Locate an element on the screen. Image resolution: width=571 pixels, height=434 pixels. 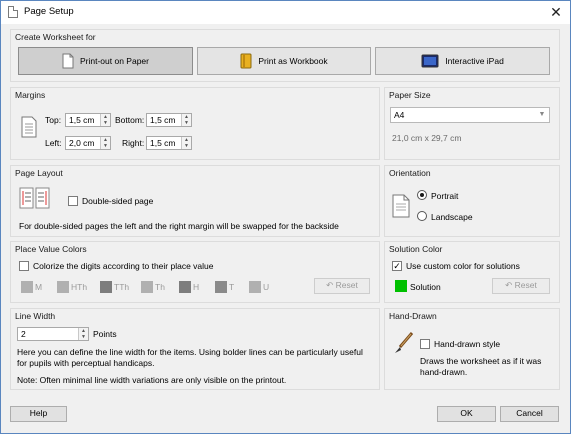
print-workbook-button: Print as Workbook is located at coordinates (284, 61).